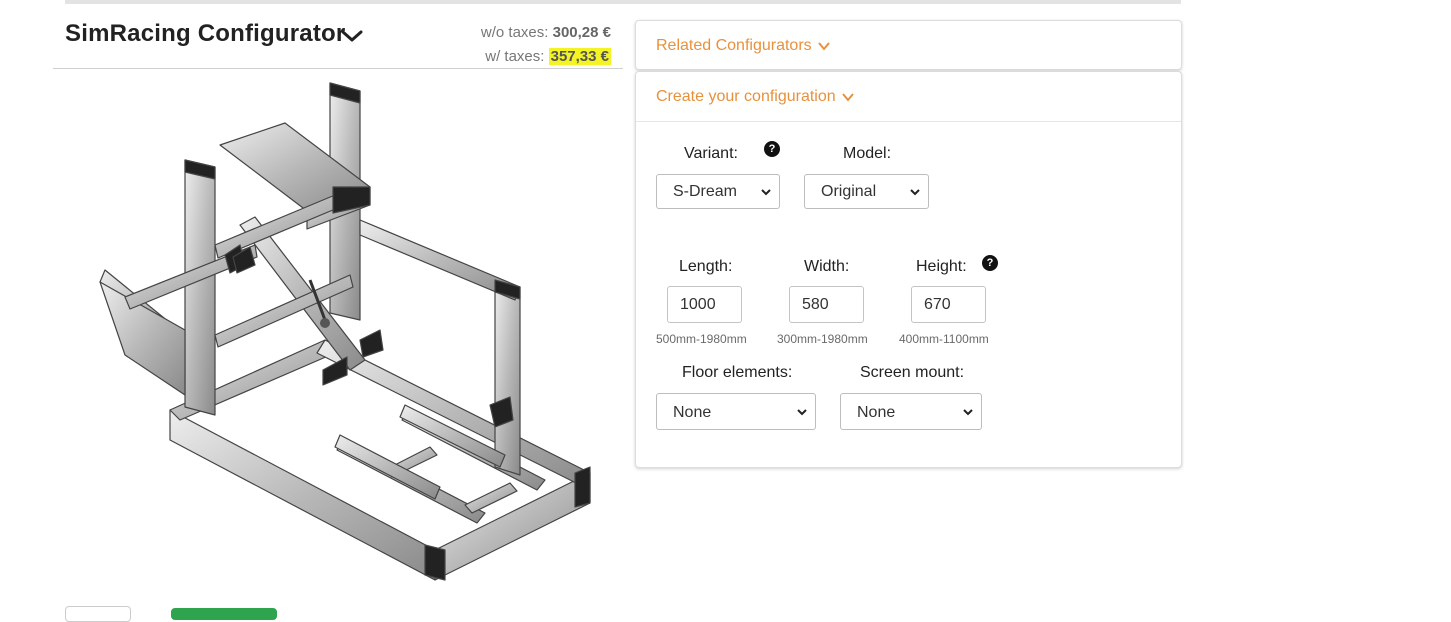  Describe the element at coordinates (579, 56) in the screenshot. I see `price-with-taxes-value: 357,33 €` at that location.